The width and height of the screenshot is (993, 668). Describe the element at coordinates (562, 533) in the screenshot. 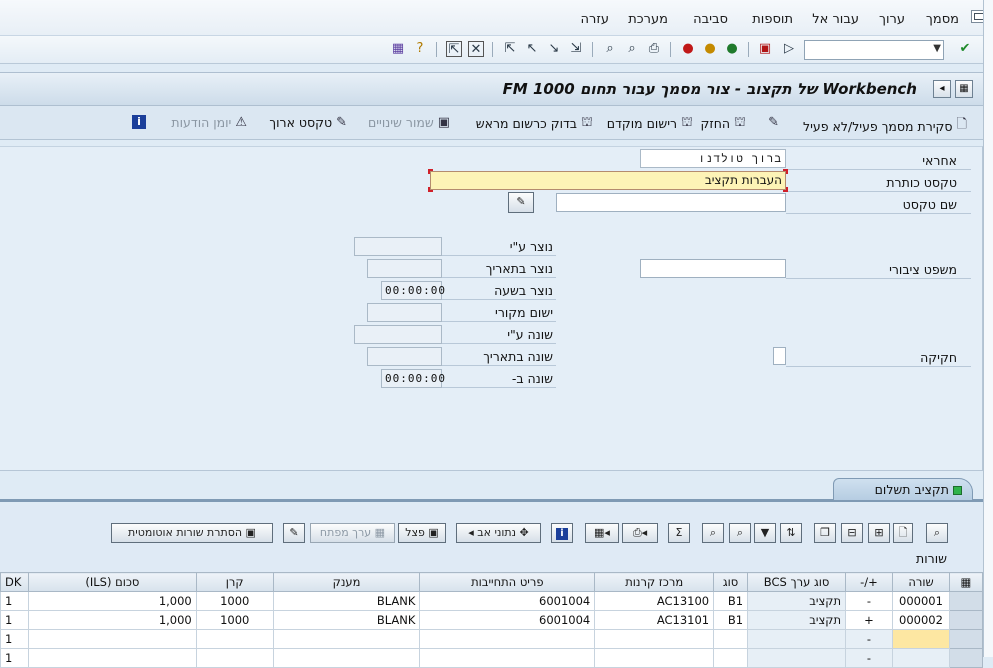

I see `grid-info-button: i` at that location.